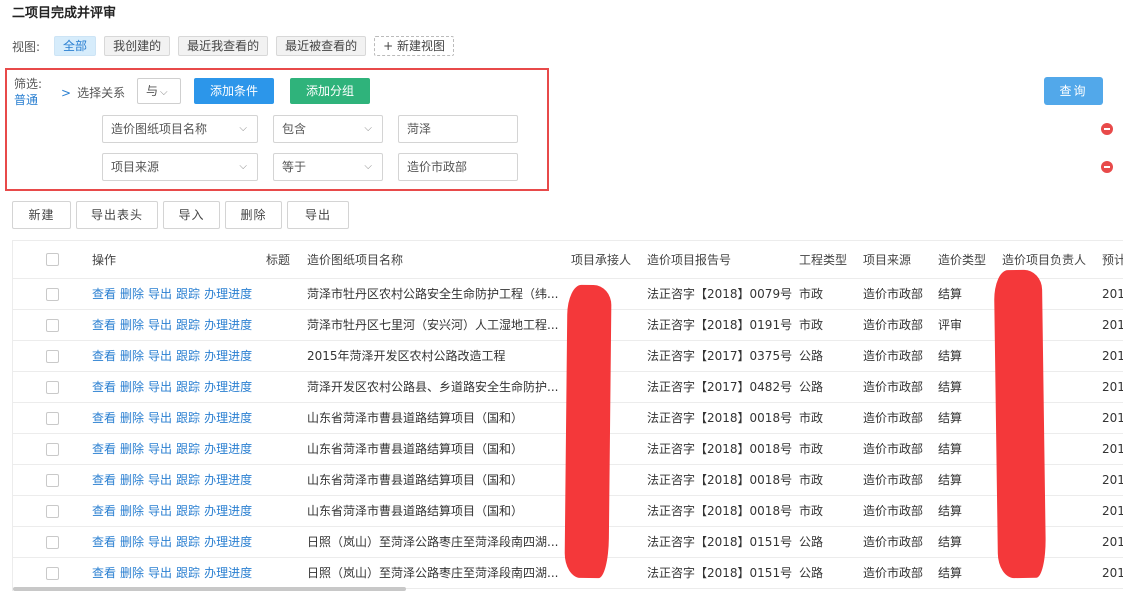 This screenshot has height=591, width=1123. I want to click on new-view-button: + 新建视图, so click(414, 46).